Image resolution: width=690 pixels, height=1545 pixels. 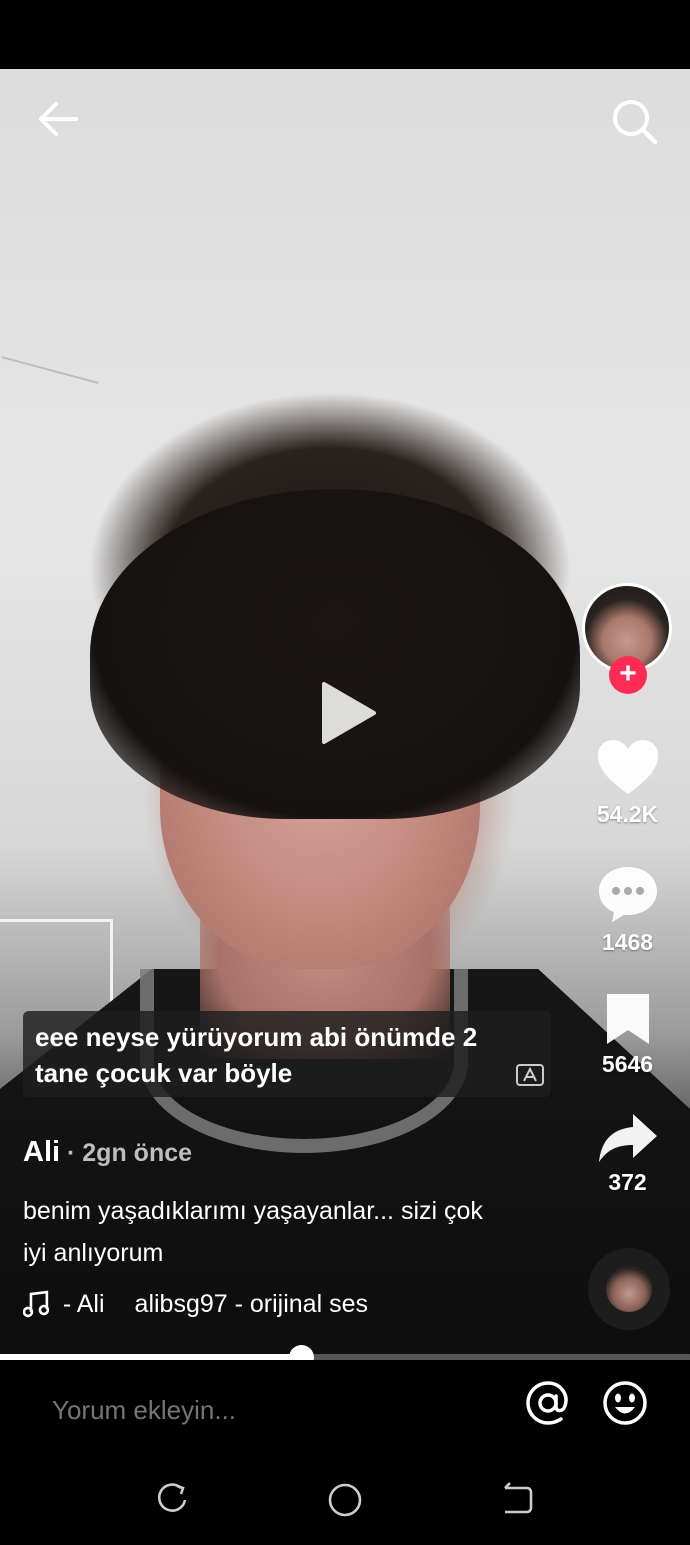 I want to click on search-icon, so click(x=635, y=122).